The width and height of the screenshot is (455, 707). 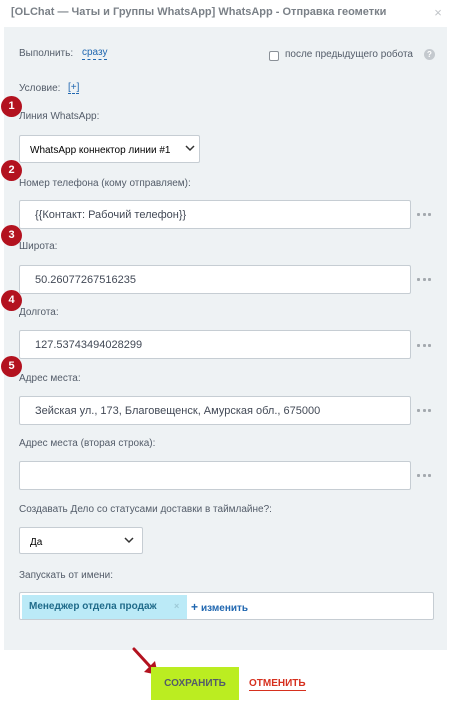 What do you see at coordinates (215, 344) in the screenshot?
I see `longitude-input: 127.53743494028299` at bounding box center [215, 344].